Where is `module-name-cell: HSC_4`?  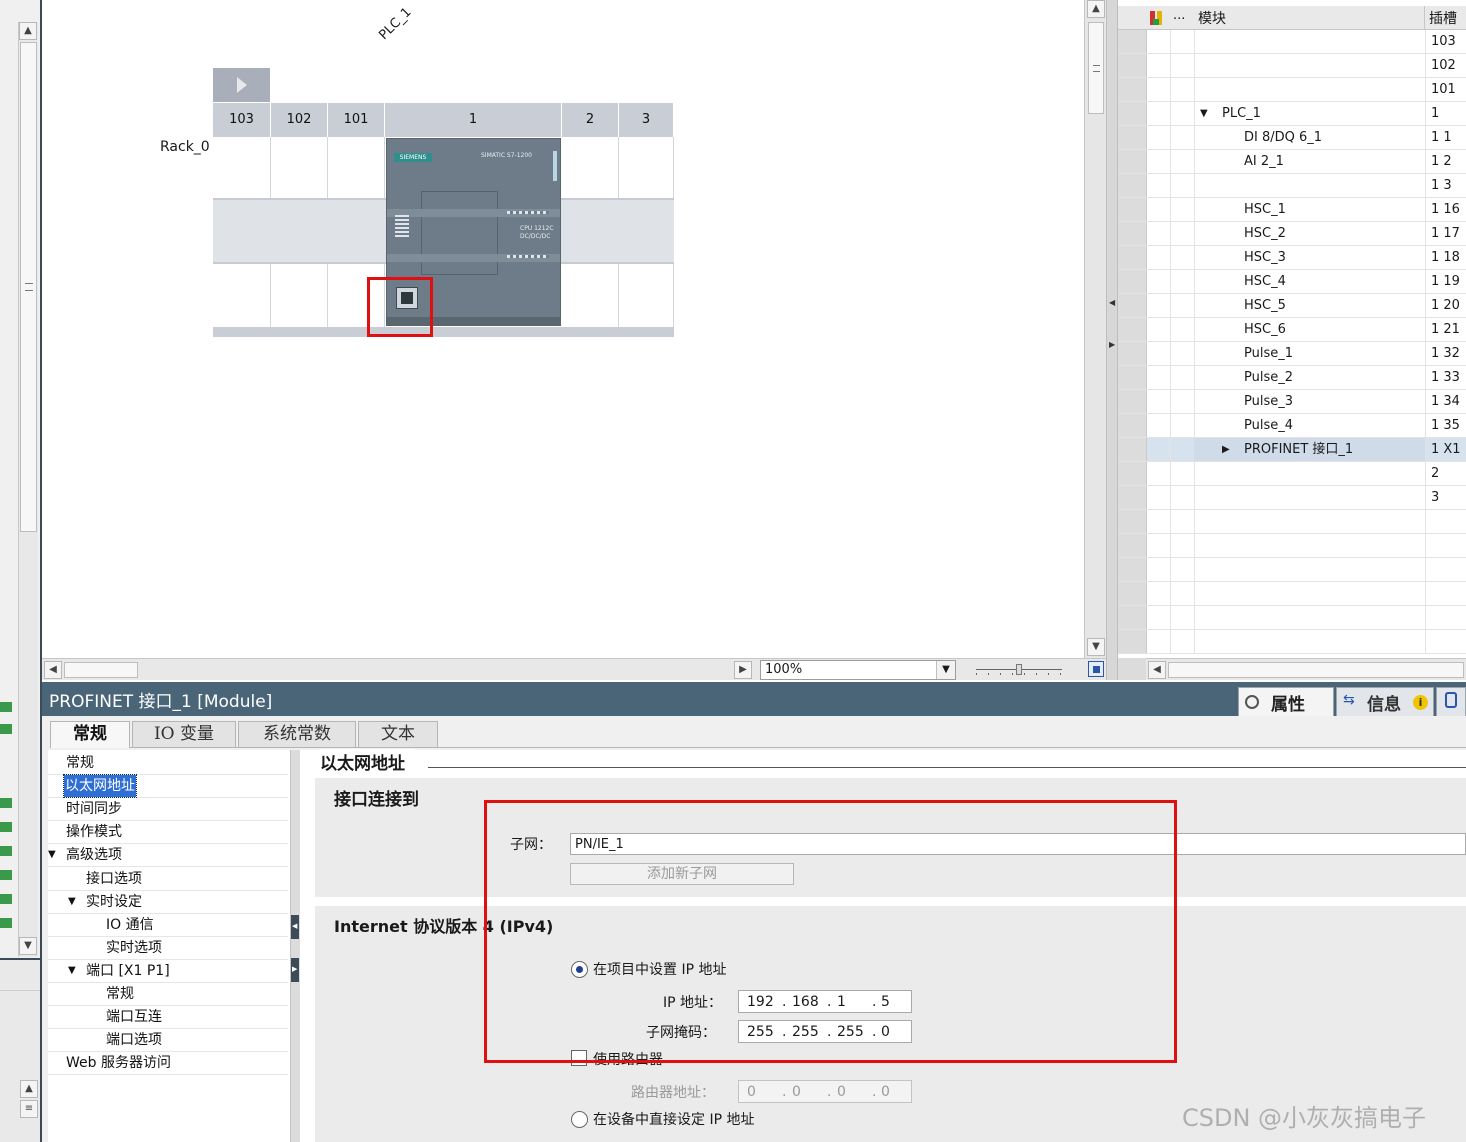 module-name-cell: HSC_4 is located at coordinates (1310, 281).